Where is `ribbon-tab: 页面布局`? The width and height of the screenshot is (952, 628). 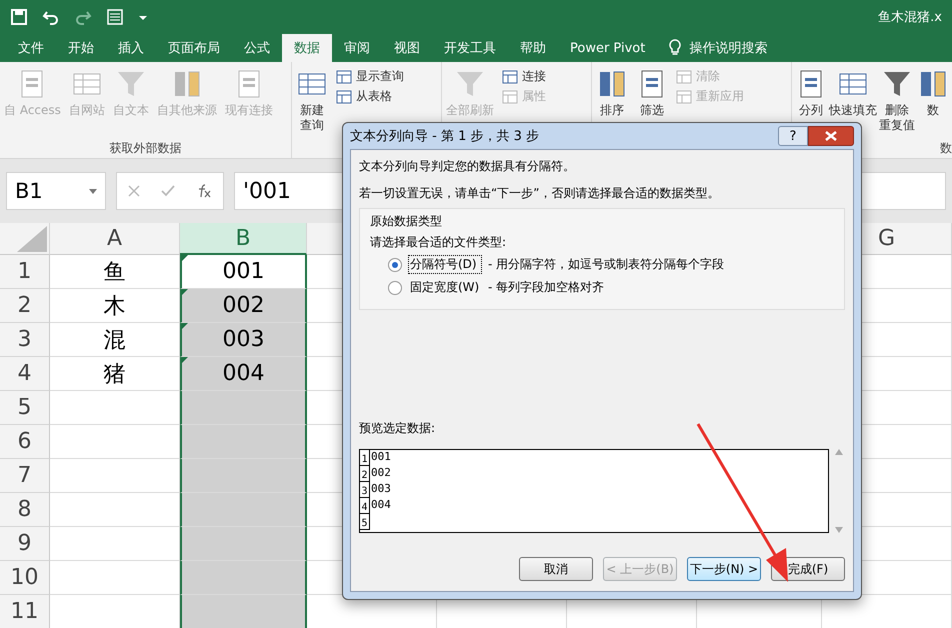 ribbon-tab: 页面布局 is located at coordinates (194, 48).